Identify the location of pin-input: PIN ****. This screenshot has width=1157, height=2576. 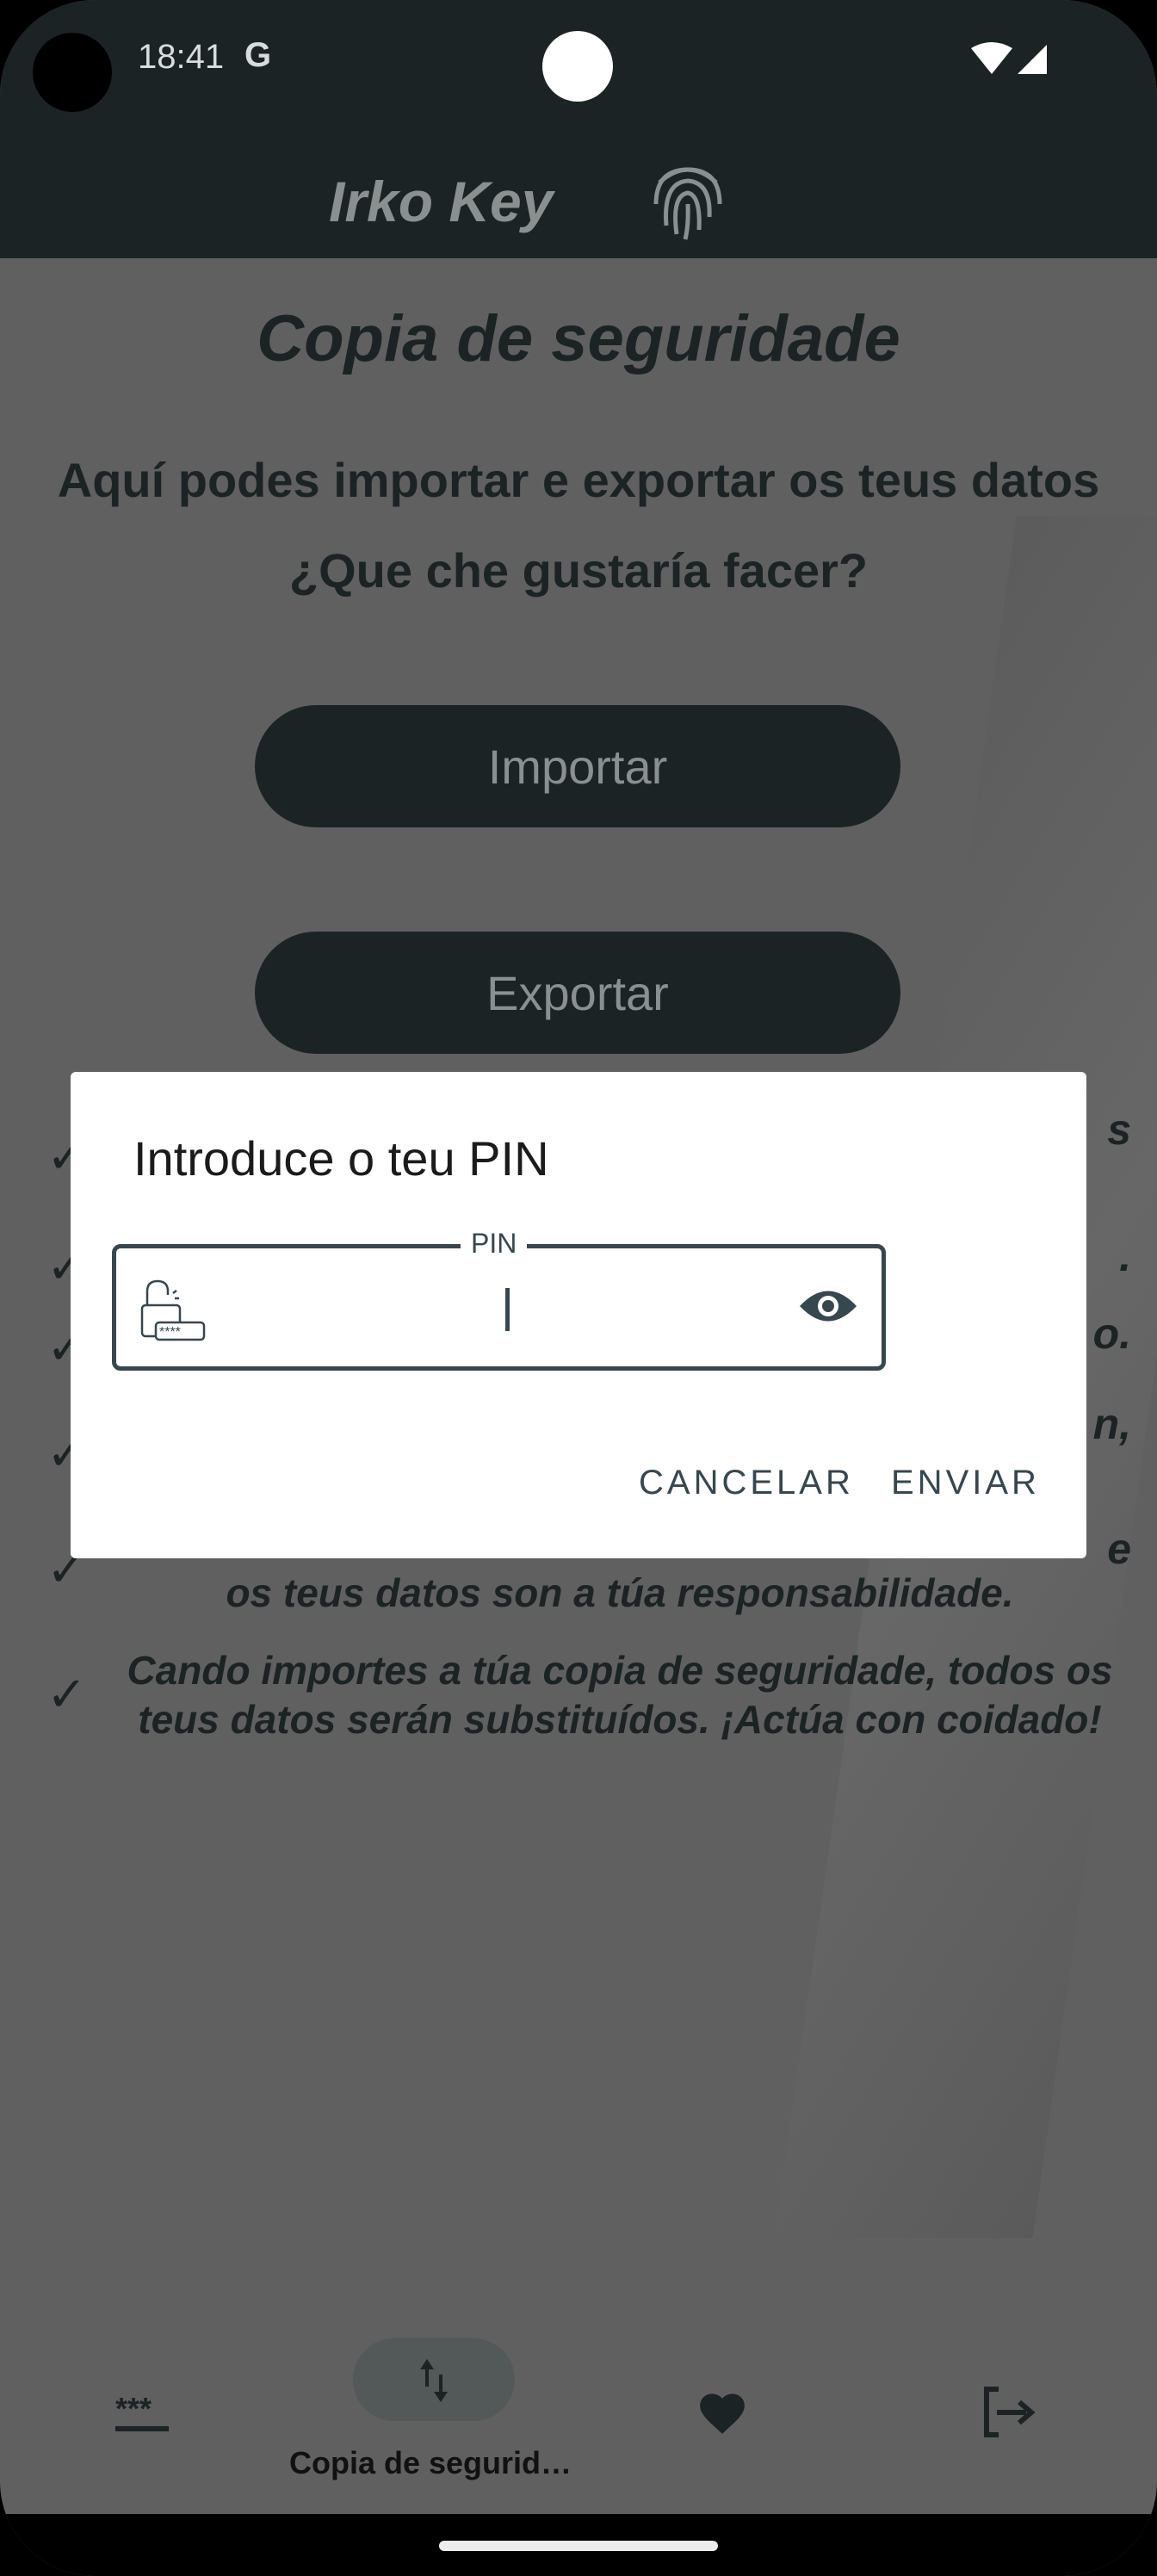
(499, 1299).